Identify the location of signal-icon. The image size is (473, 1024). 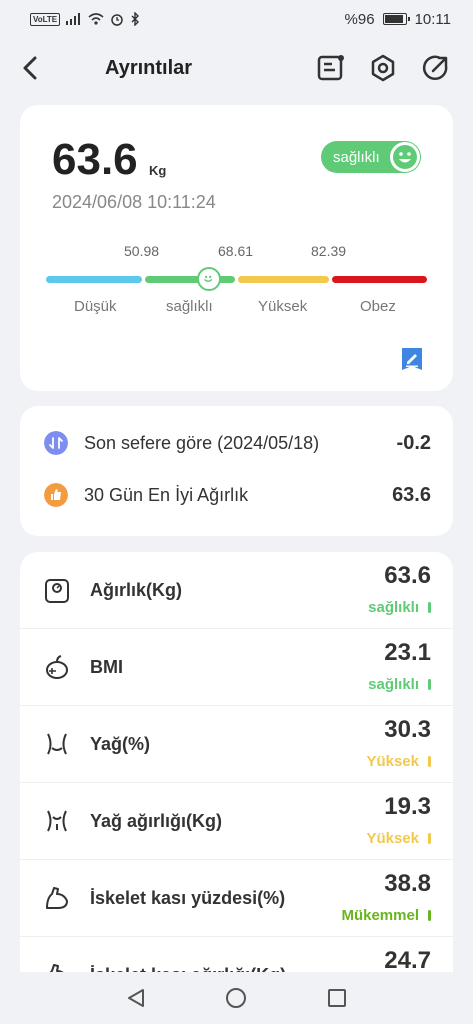
(73, 19).